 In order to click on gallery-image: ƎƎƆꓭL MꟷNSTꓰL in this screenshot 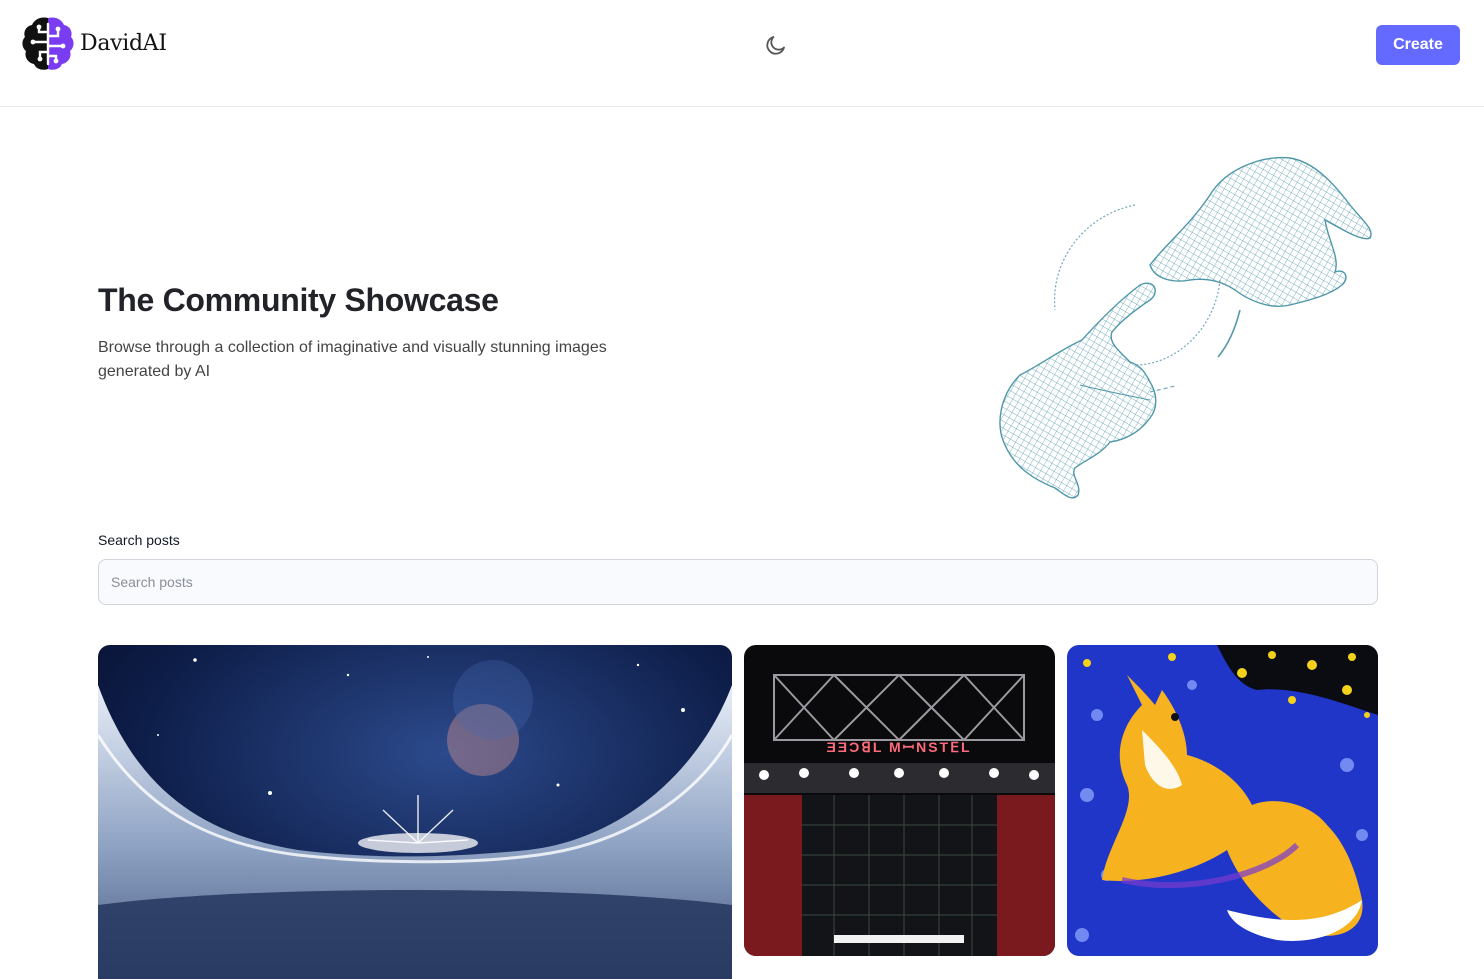, I will do `click(899, 800)`.